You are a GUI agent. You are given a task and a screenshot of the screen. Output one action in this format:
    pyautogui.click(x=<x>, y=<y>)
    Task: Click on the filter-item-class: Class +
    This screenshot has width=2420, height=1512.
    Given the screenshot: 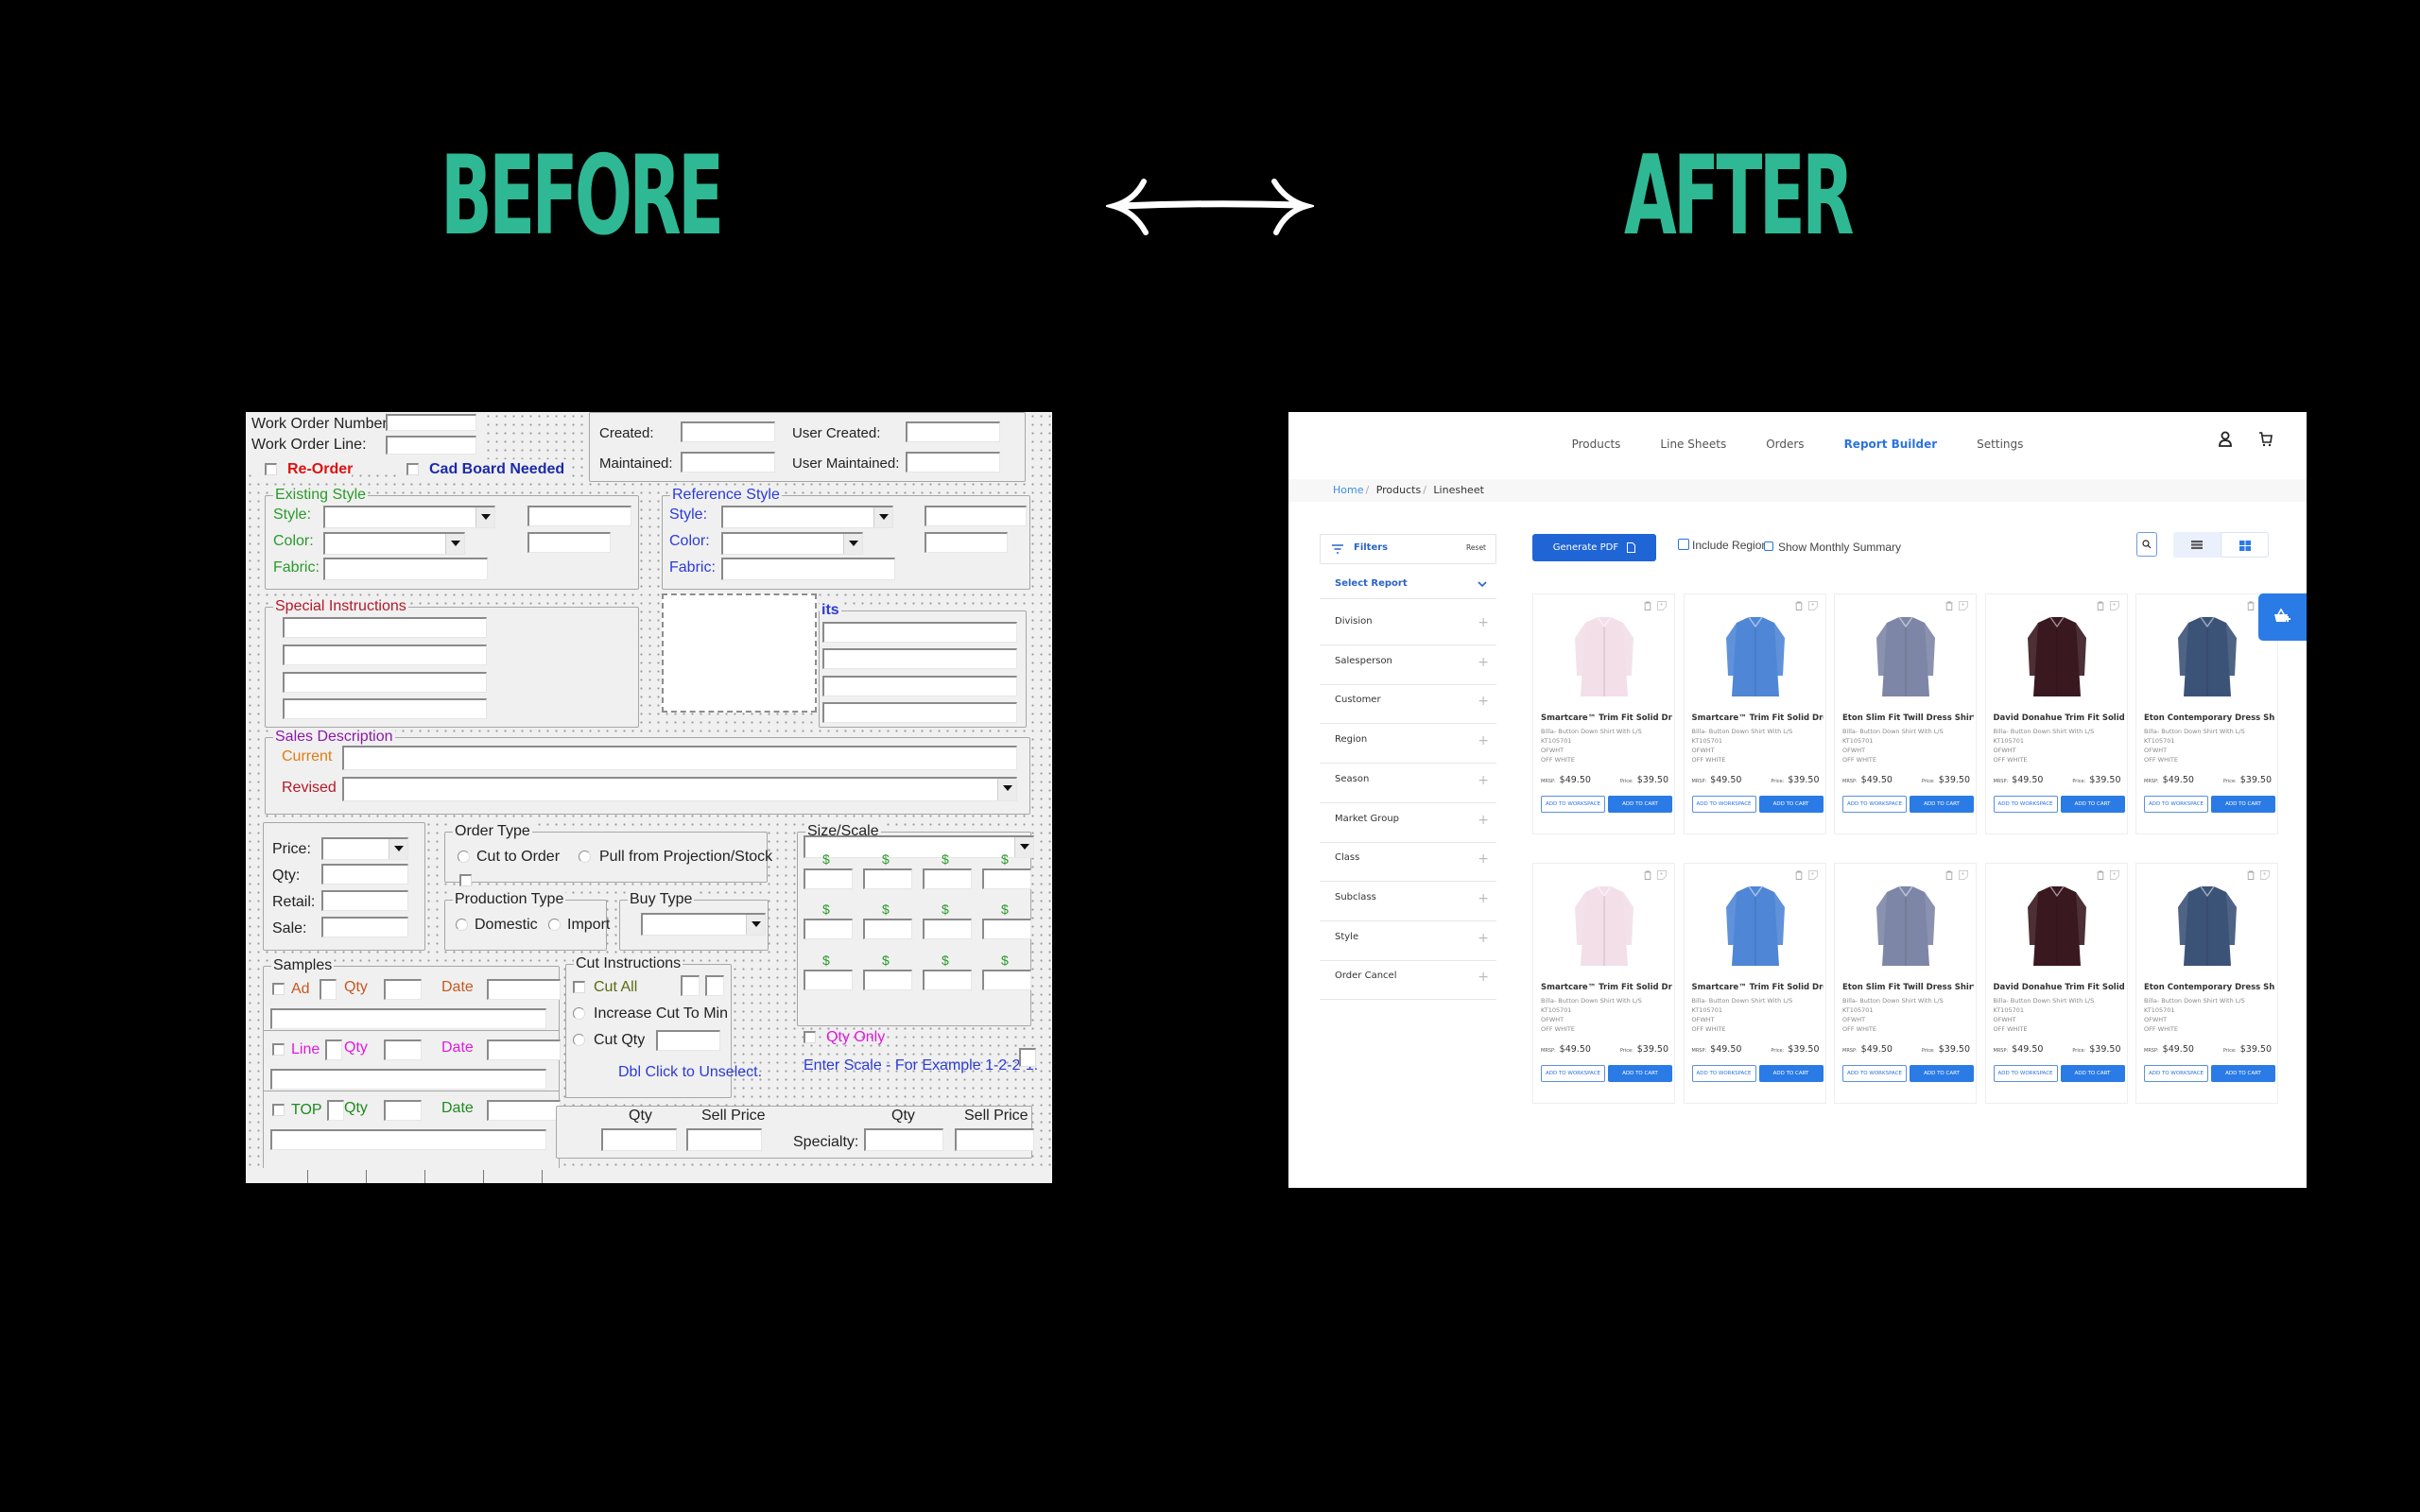 What is the action you would take?
    pyautogui.click(x=1408, y=862)
    